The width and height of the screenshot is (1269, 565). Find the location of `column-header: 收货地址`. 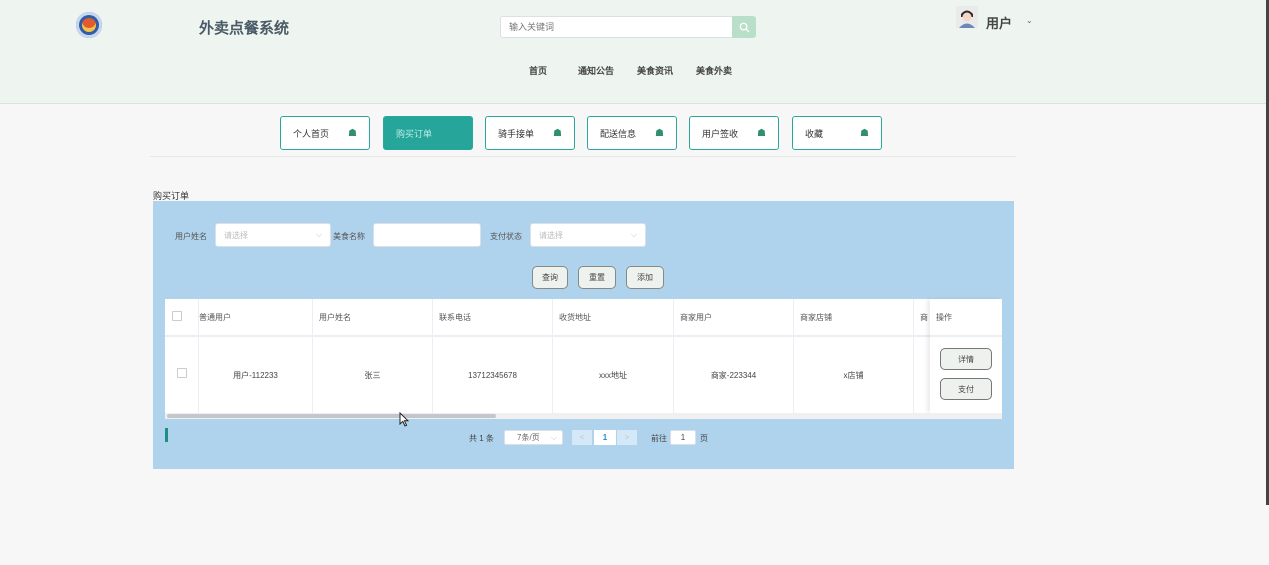

column-header: 收货地址 is located at coordinates (575, 317).